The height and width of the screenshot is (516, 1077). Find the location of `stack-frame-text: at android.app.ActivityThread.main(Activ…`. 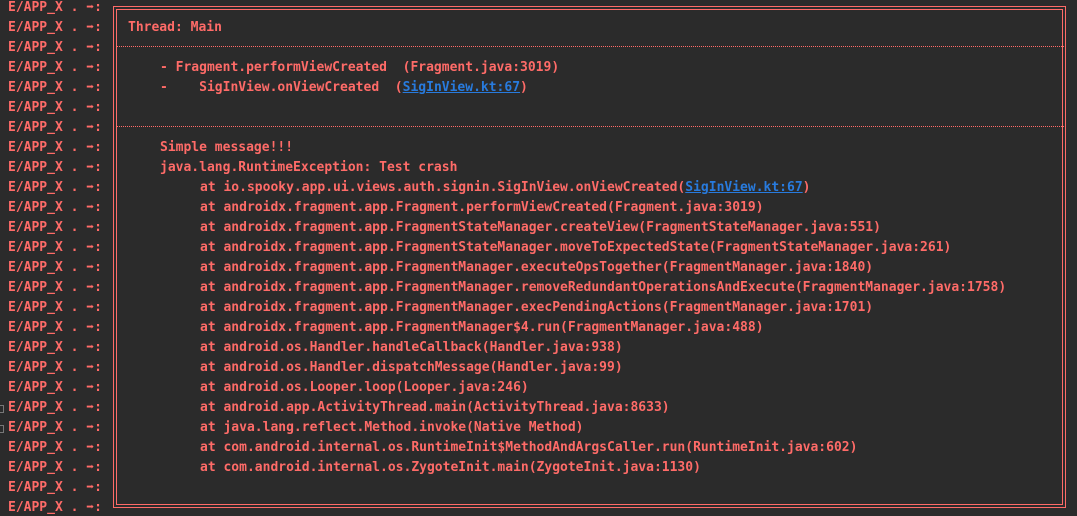

stack-frame-text: at android.app.ActivityThread.main(Activ… is located at coordinates (435, 407).